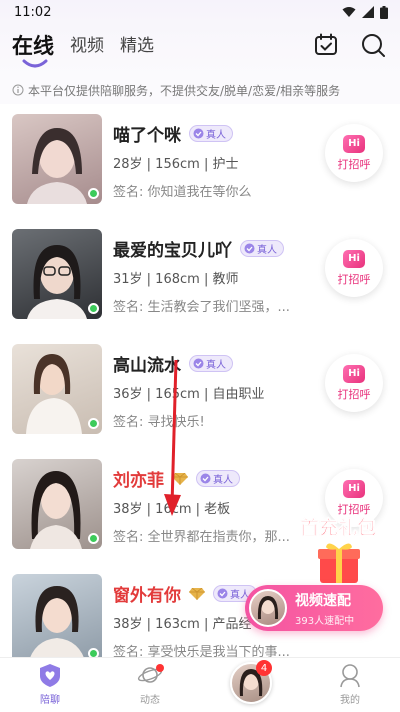  I want to click on signal-icon, so click(368, 12).